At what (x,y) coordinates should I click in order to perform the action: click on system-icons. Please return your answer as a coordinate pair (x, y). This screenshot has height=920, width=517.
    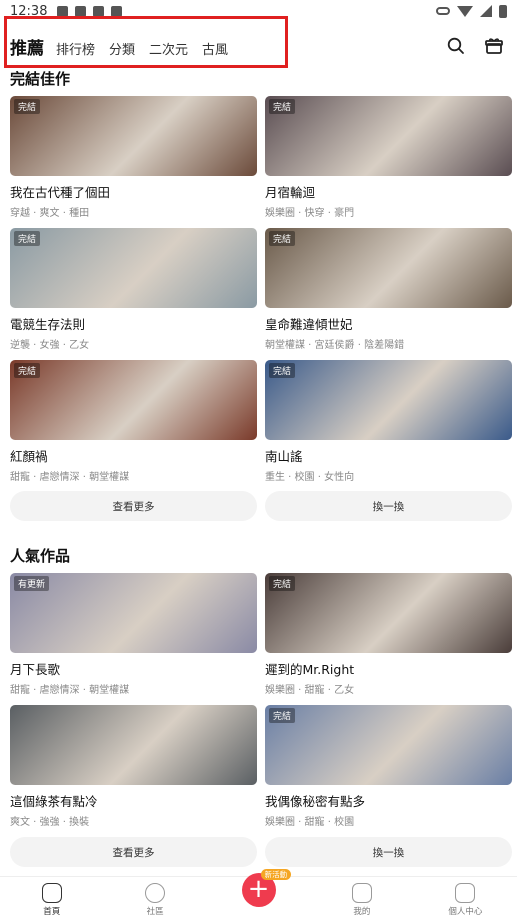
    Looking at the image, I should click on (471, 11).